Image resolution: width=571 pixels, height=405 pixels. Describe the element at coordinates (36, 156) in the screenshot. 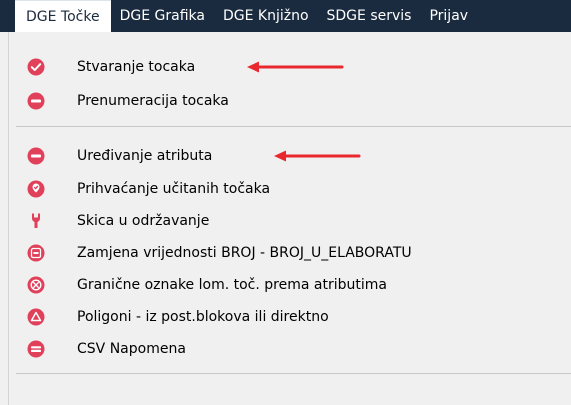

I see `attribute-edit-icon` at that location.